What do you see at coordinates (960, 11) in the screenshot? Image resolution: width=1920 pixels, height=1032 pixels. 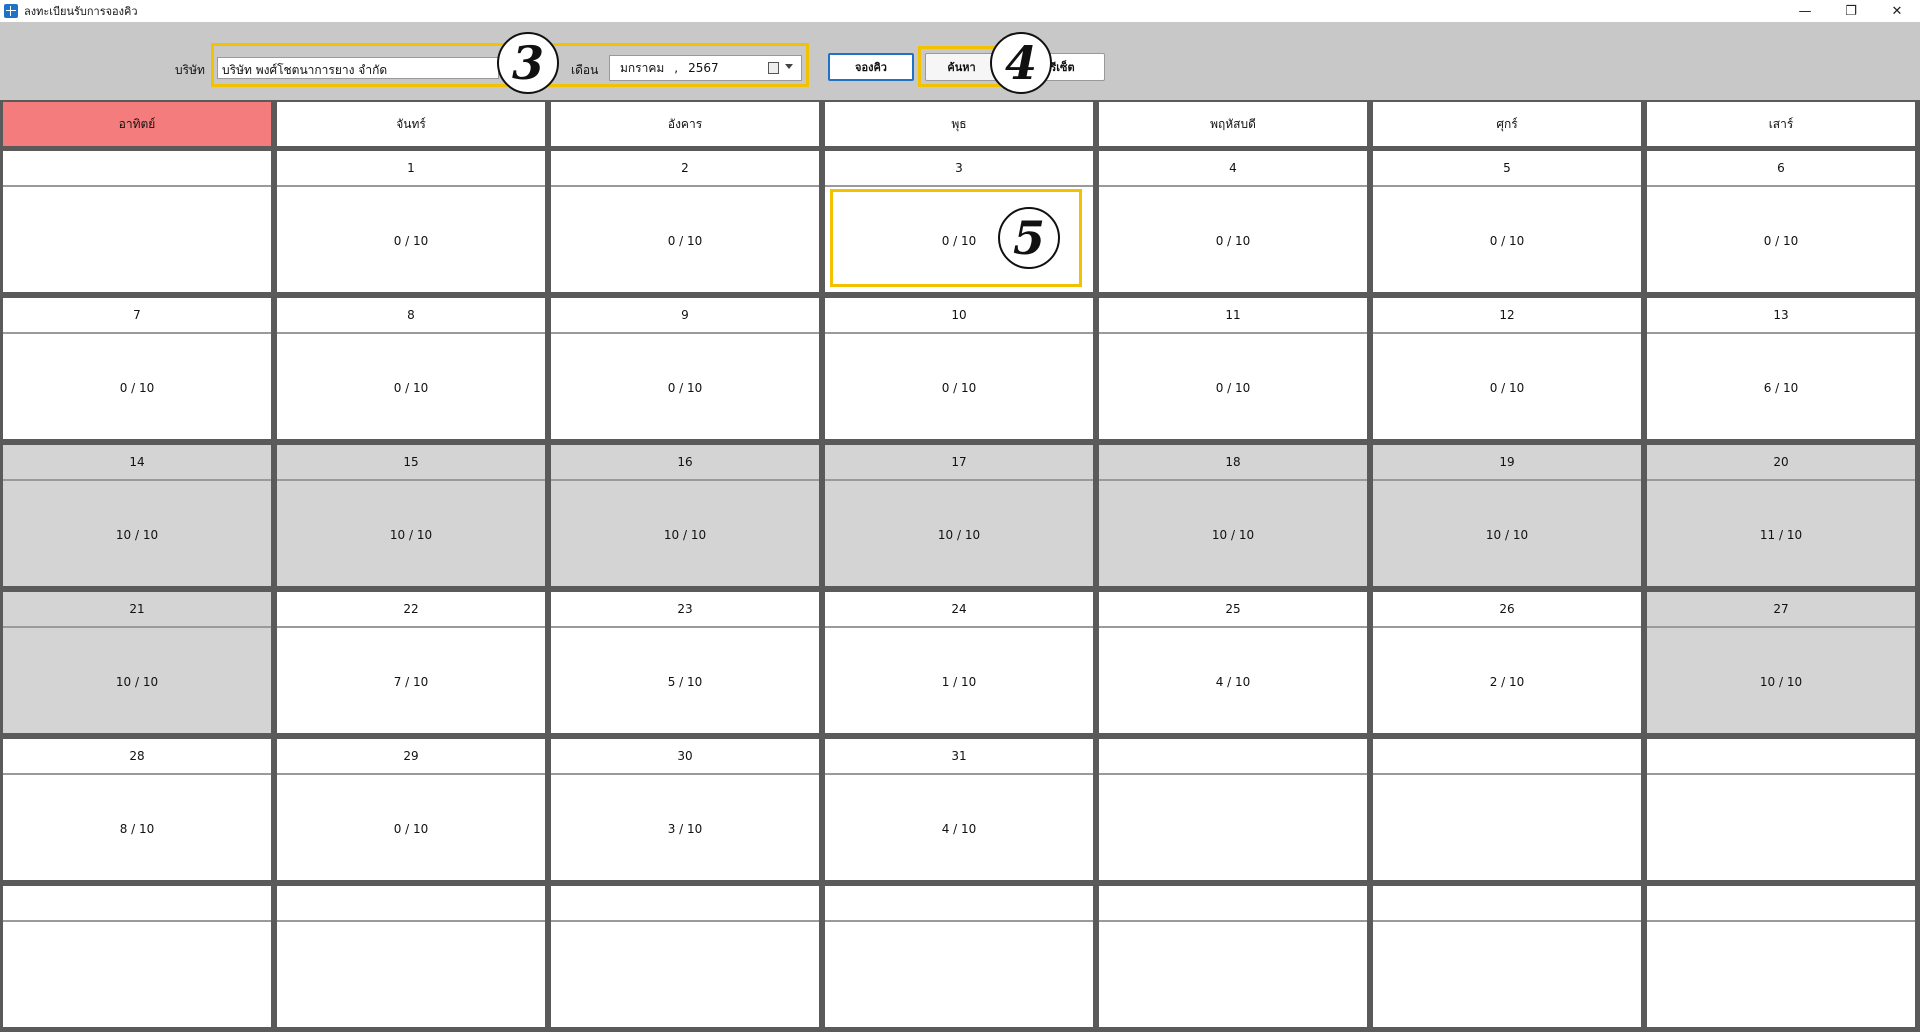 I see `title-bar: ลงทะเบียนรับการจองคิว — ❐ ✕` at bounding box center [960, 11].